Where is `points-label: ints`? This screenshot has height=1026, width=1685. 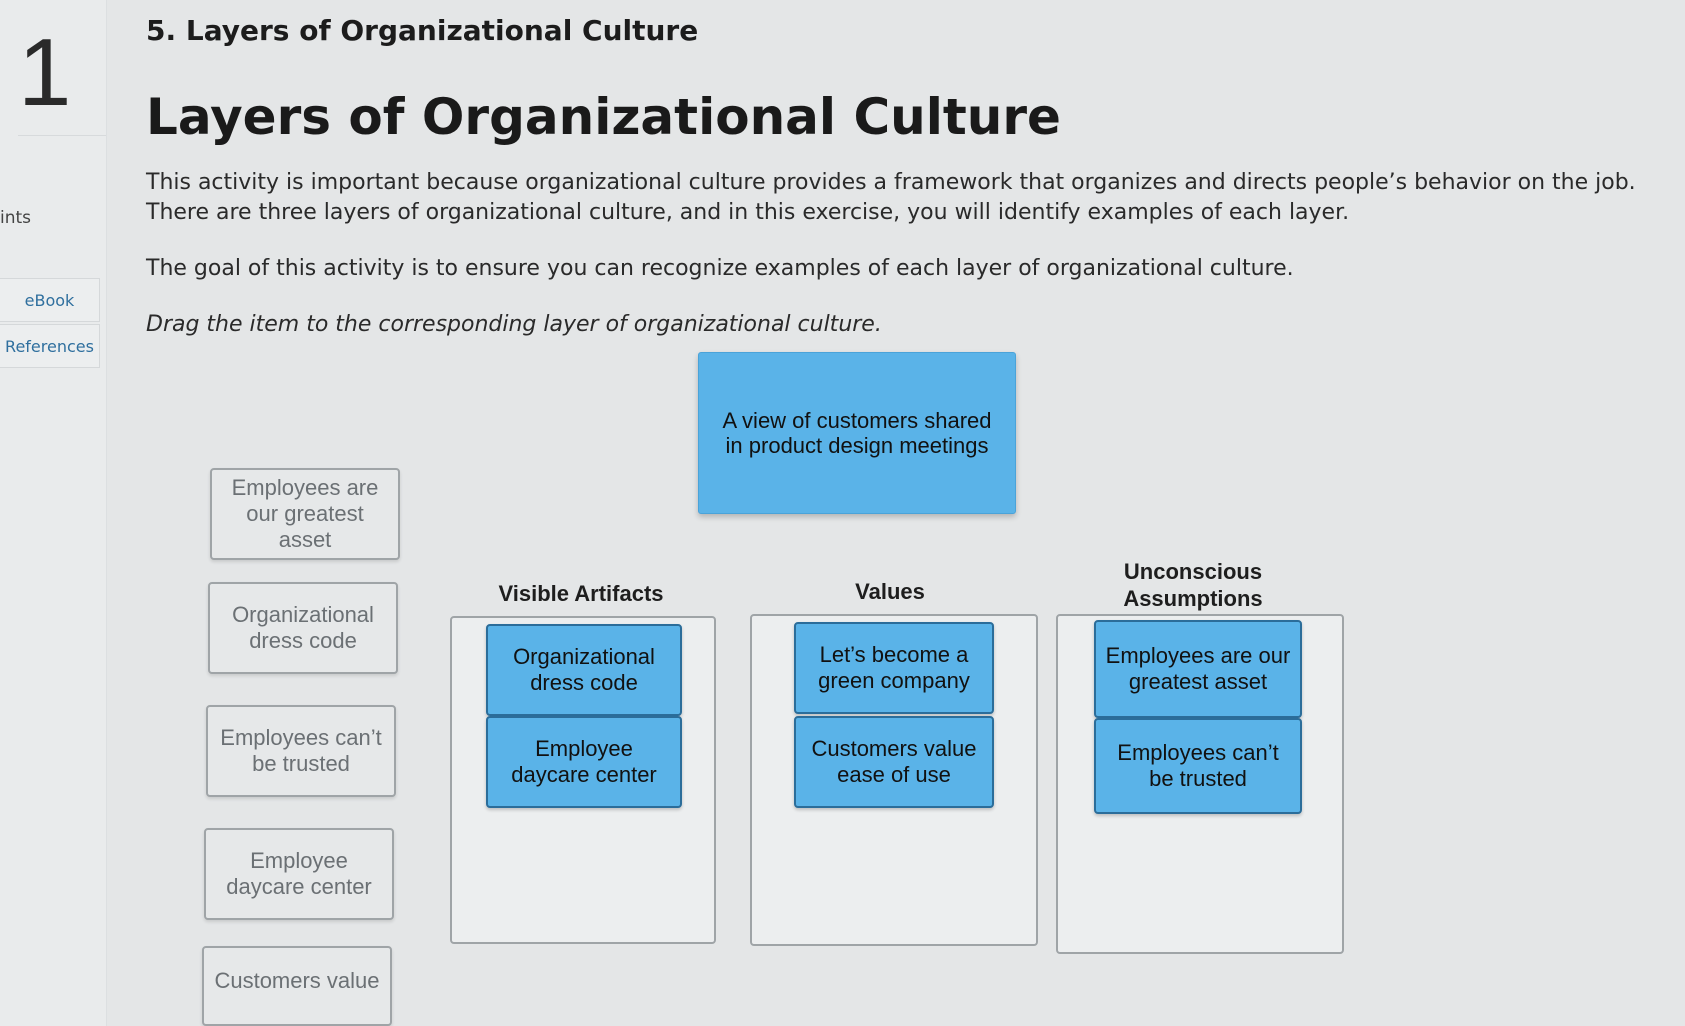
points-label: ints is located at coordinates (16, 218).